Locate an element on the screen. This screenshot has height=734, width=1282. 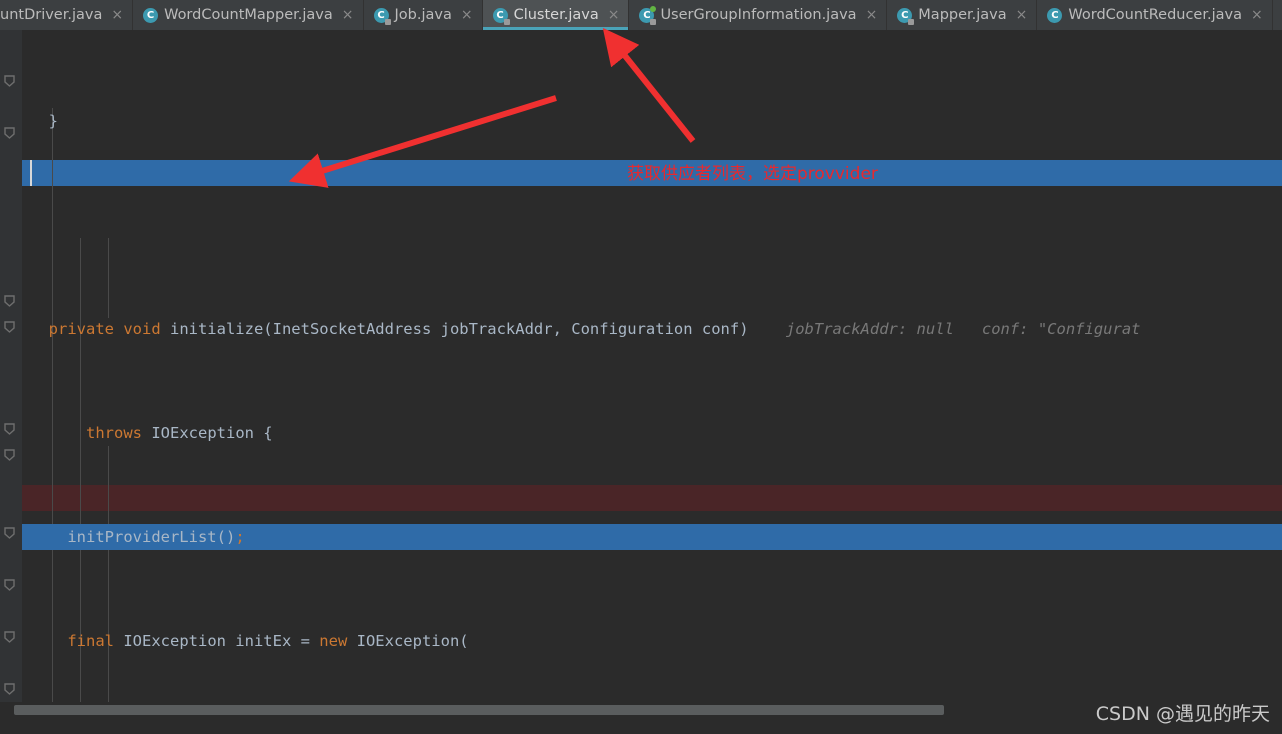
tab-wordcountdriver: untDriver.java × is located at coordinates (67, 15).